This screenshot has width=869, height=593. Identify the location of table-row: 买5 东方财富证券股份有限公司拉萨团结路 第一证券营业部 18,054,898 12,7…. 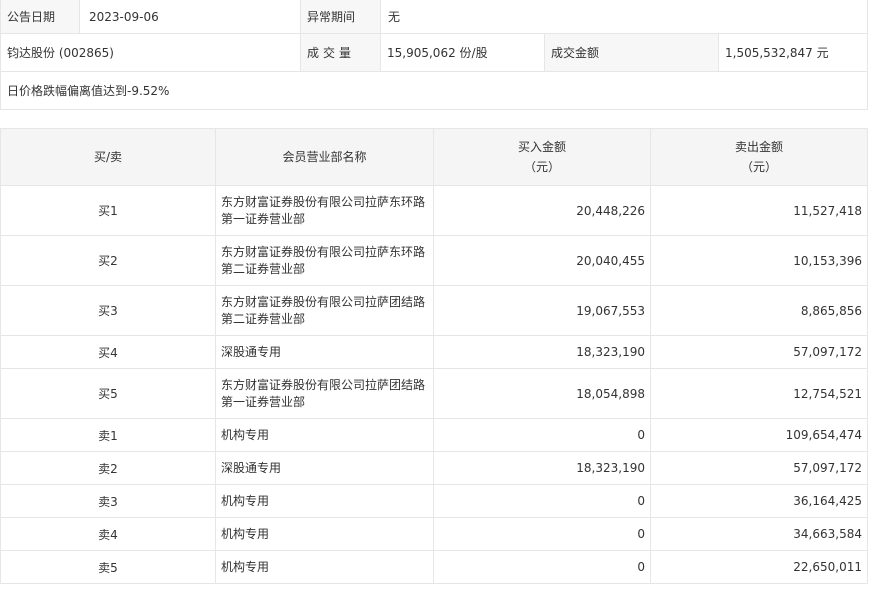
(434, 393).